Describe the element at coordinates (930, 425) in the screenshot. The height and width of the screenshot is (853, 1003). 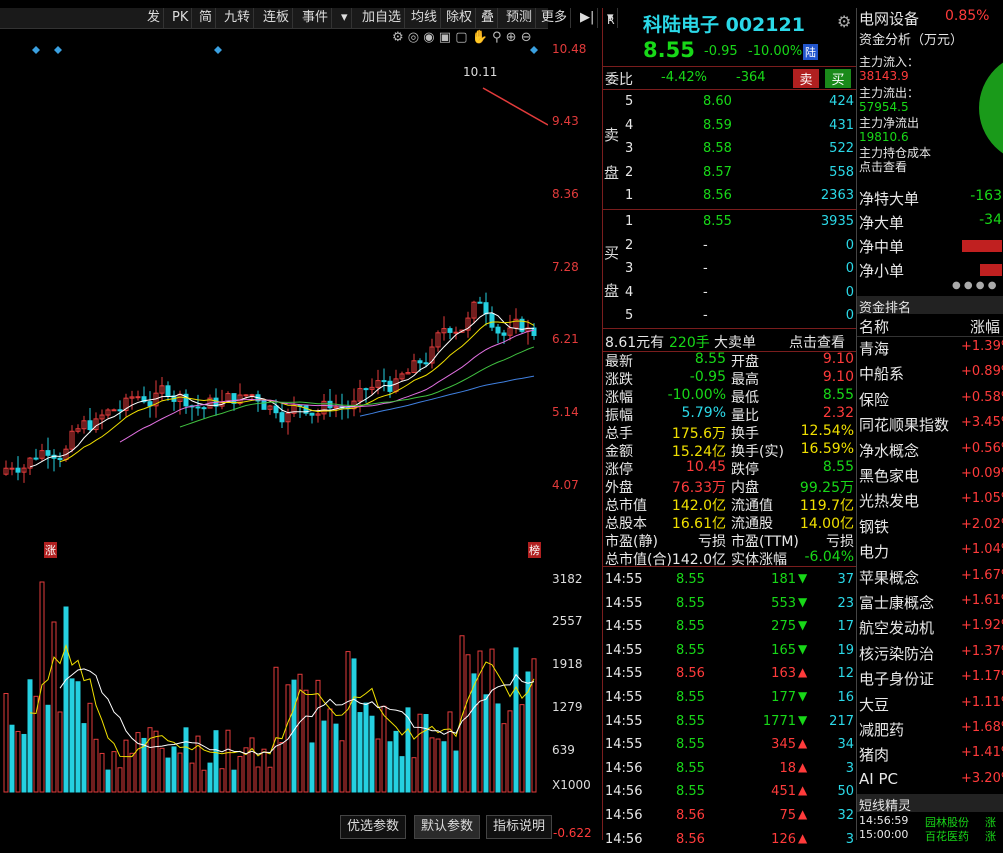
I see `rank-item: 同花顺果指数 +3.45%` at that location.